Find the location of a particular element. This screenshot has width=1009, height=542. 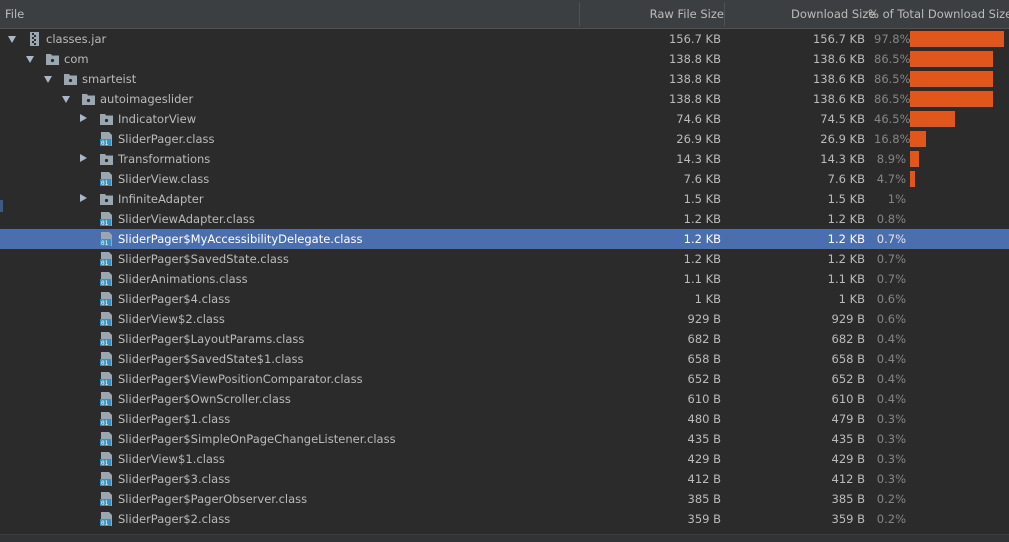

raw-file-size: 14.3 KB is located at coordinates (698, 159).